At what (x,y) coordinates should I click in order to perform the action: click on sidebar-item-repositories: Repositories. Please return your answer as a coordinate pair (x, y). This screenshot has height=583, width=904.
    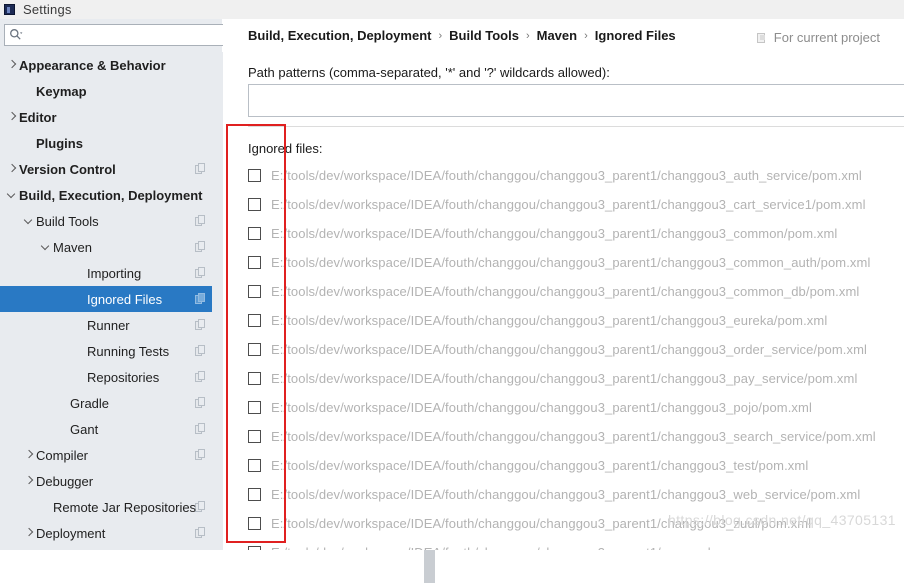
    Looking at the image, I should click on (106, 377).